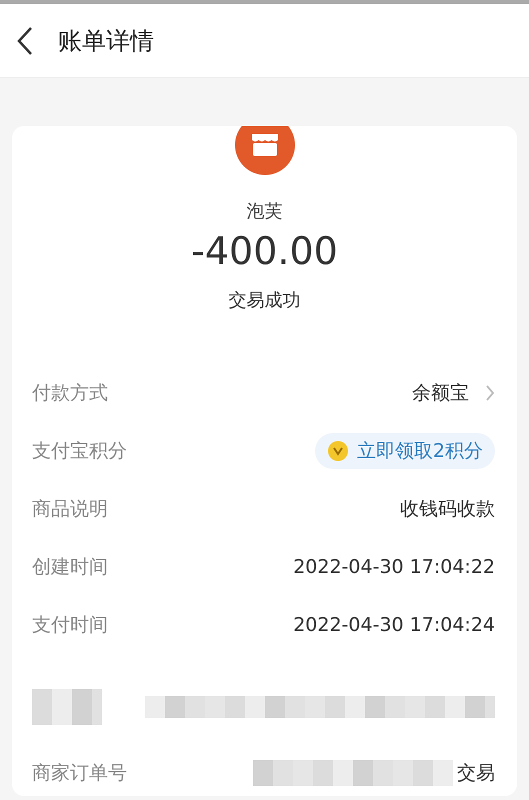 The height and width of the screenshot is (800, 529). I want to click on field-value: 交易, so click(476, 773).